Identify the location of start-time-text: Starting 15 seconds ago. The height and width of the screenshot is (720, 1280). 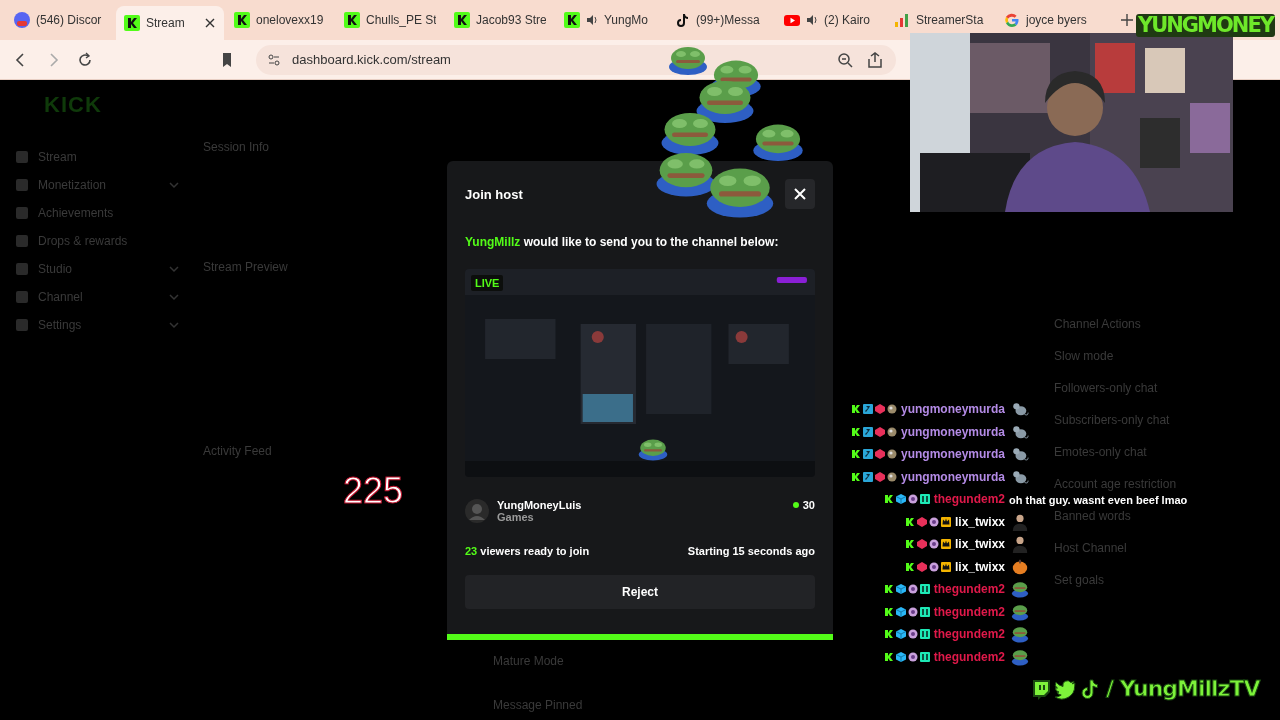
(751, 551).